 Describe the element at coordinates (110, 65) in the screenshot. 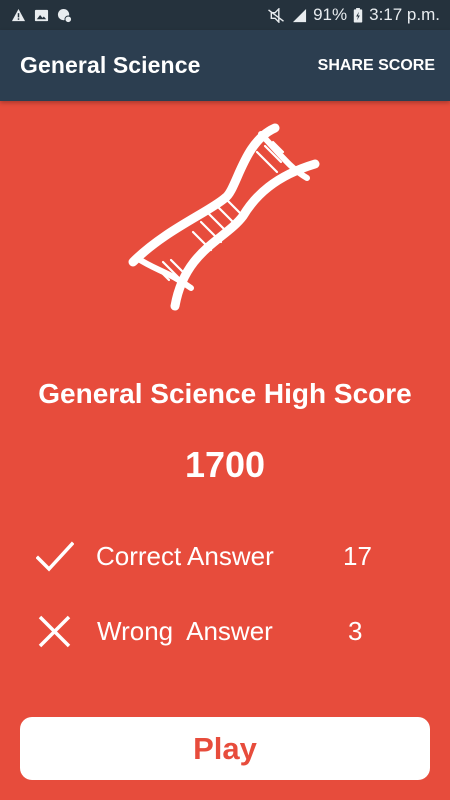

I see `app-title: General Science` at that location.